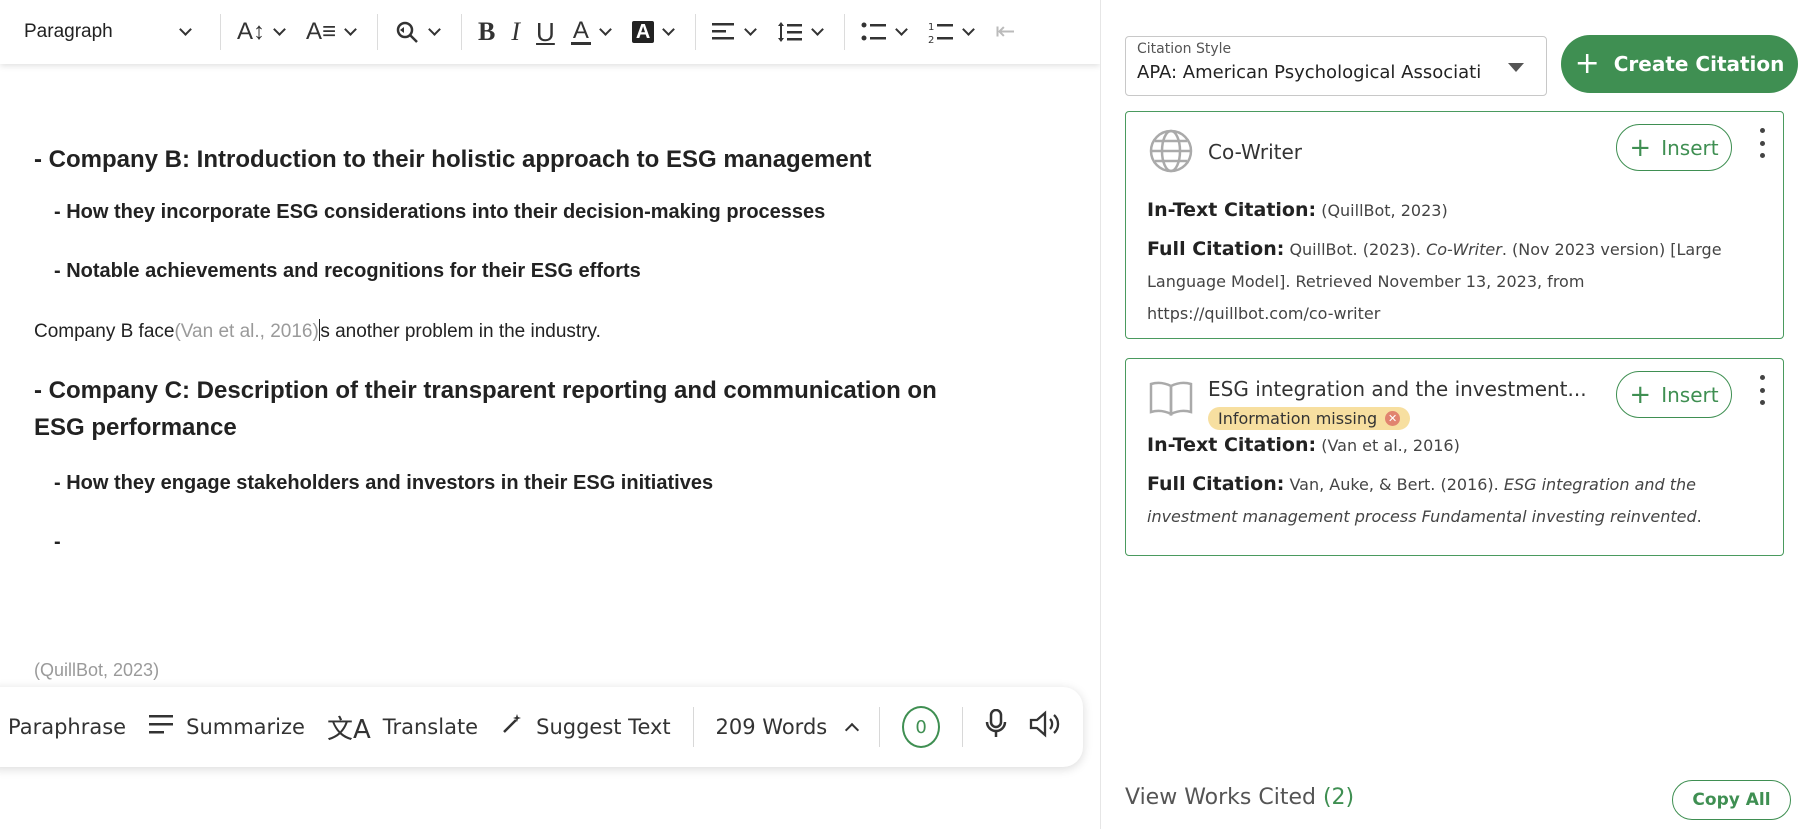 The width and height of the screenshot is (1813, 829). I want to click on bold-button: B, so click(486, 32).